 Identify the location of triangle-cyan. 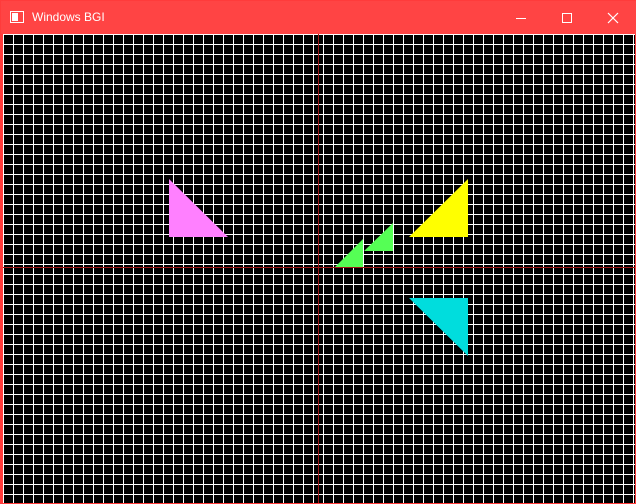
(438, 327).